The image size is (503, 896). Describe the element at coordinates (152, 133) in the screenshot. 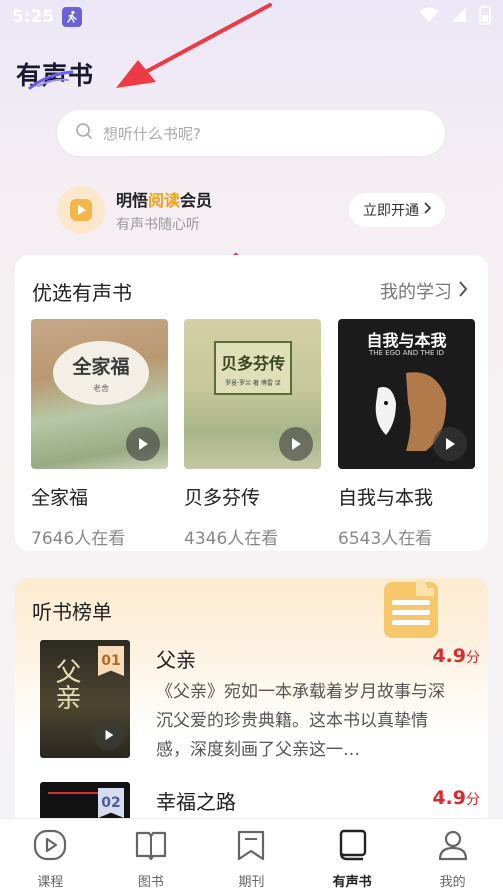

I see `search-placeholder: 想听什么书呢?` at that location.